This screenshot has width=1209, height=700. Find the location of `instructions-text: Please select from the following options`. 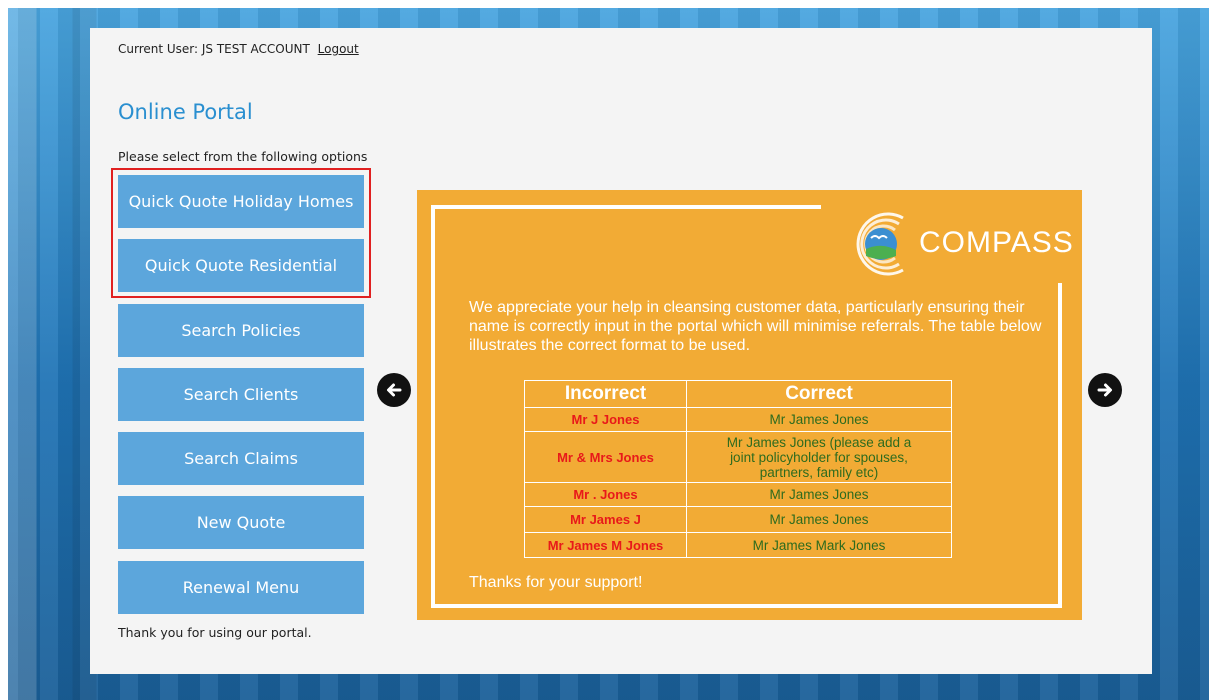

instructions-text: Please select from the following options is located at coordinates (243, 156).